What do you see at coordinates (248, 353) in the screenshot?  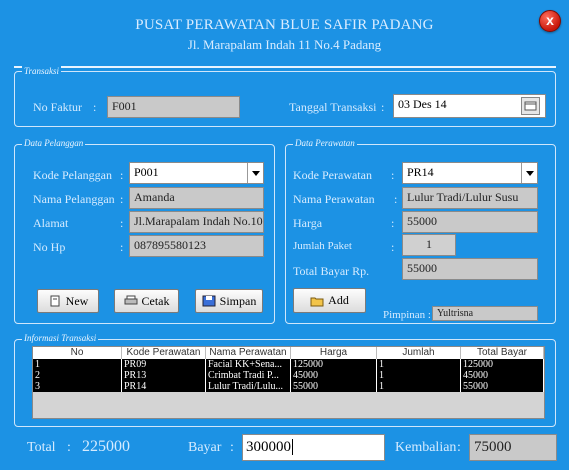 I see `column-header-nama: Nama Perawatan` at bounding box center [248, 353].